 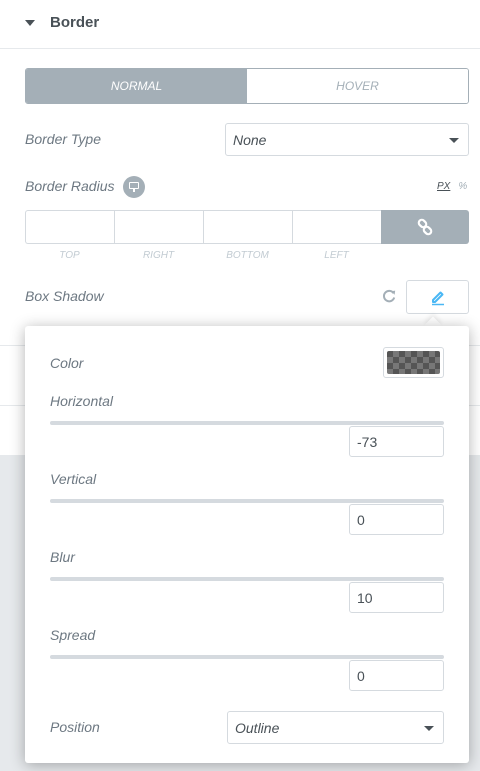 I want to click on dimension-input-bottom, so click(x=247, y=227).